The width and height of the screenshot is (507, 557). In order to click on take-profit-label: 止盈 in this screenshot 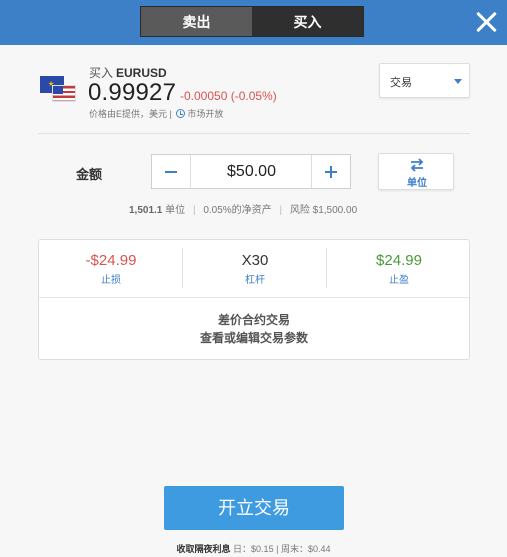, I will do `click(399, 280)`.